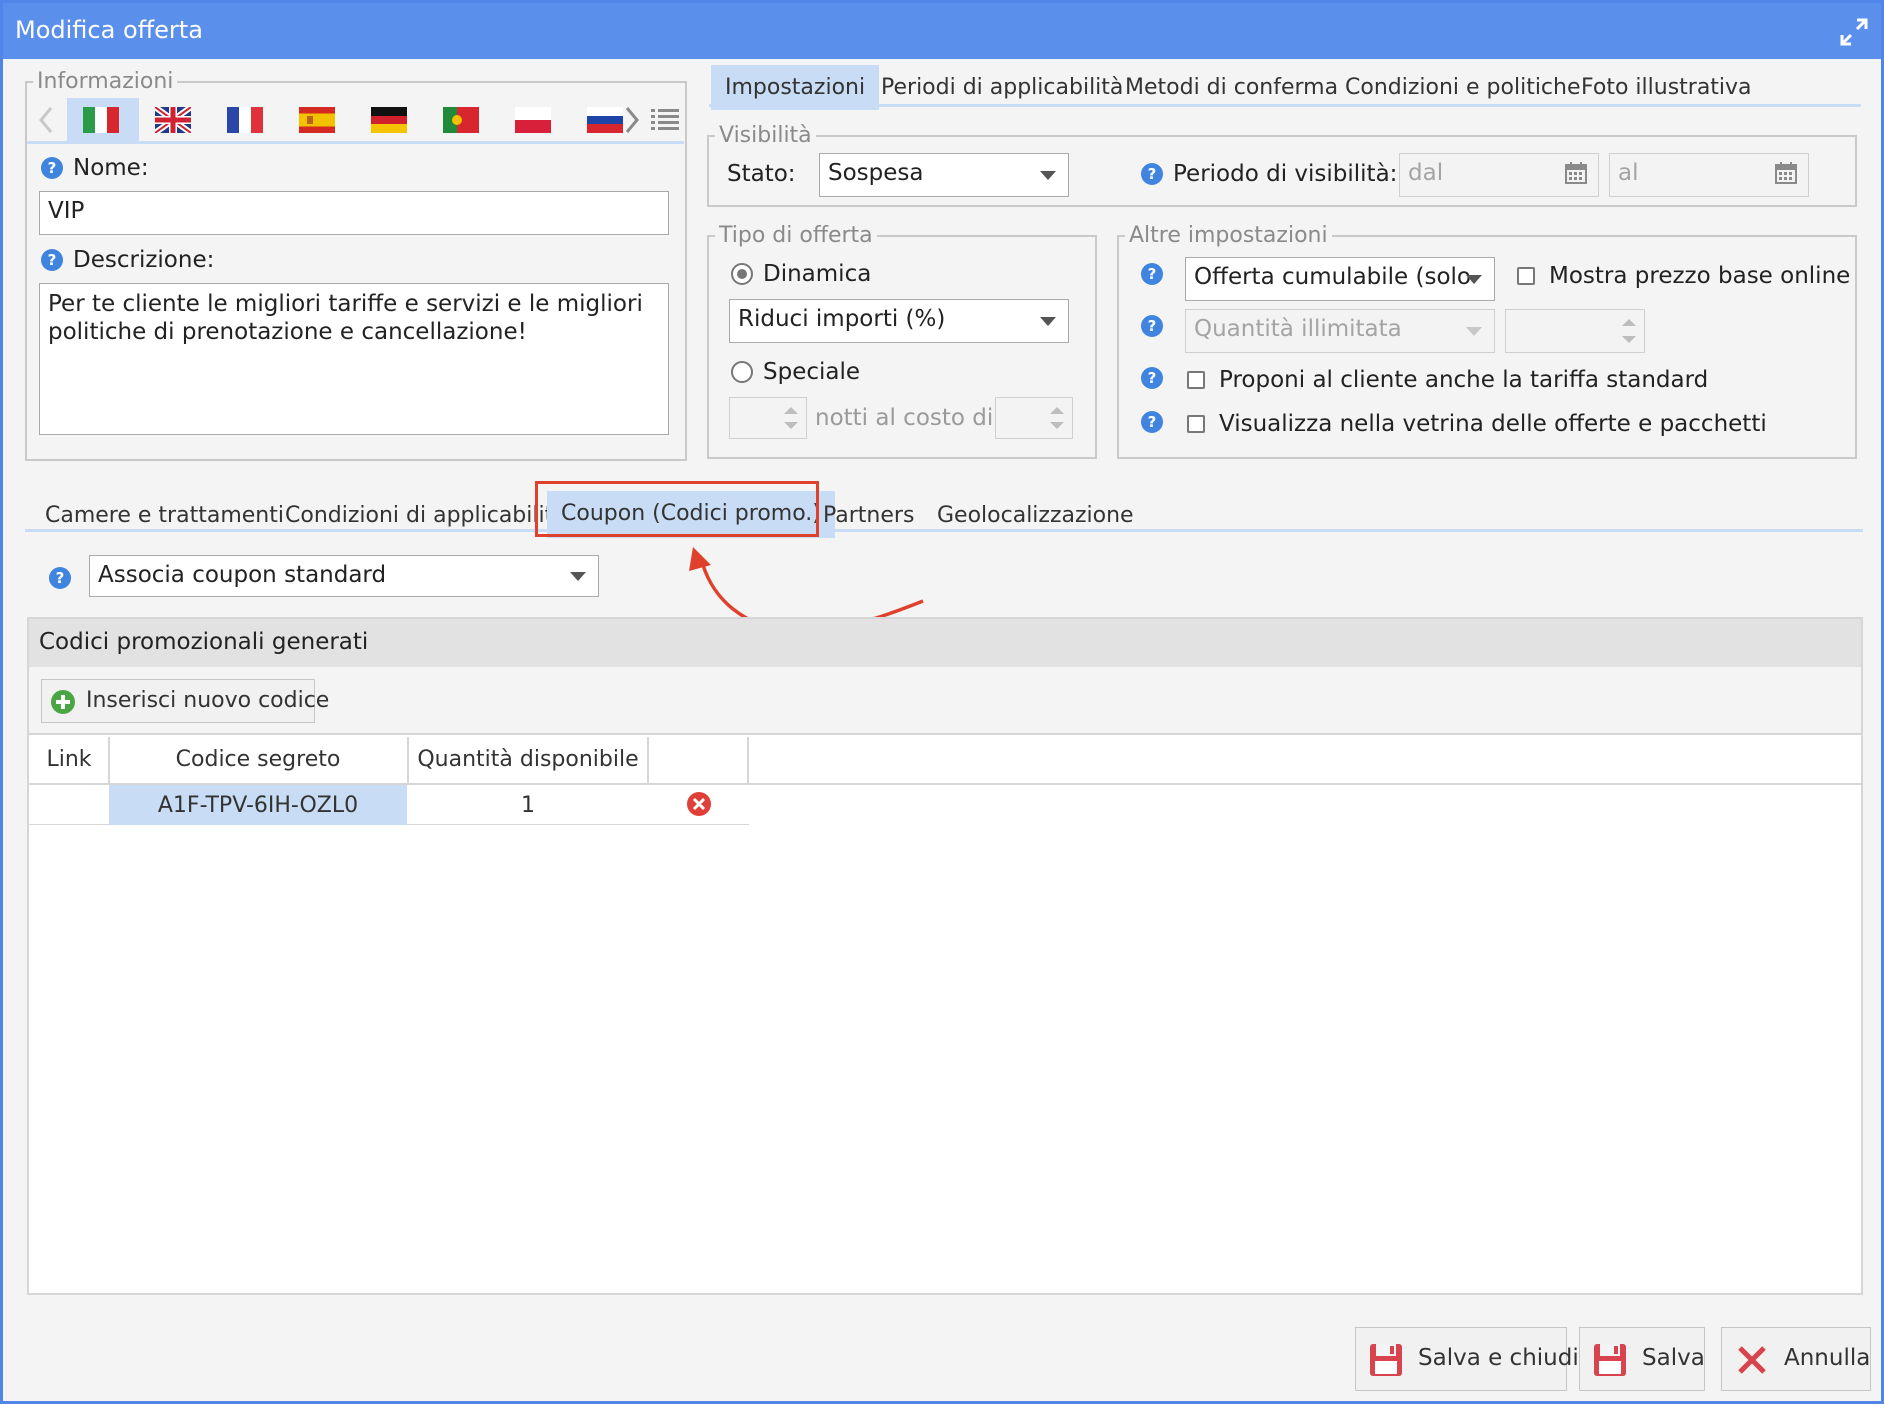 This screenshot has height=1404, width=1884. What do you see at coordinates (1228, 235) in the screenshot?
I see `altre-impostazioni-legend: Altre impostazioni` at bounding box center [1228, 235].